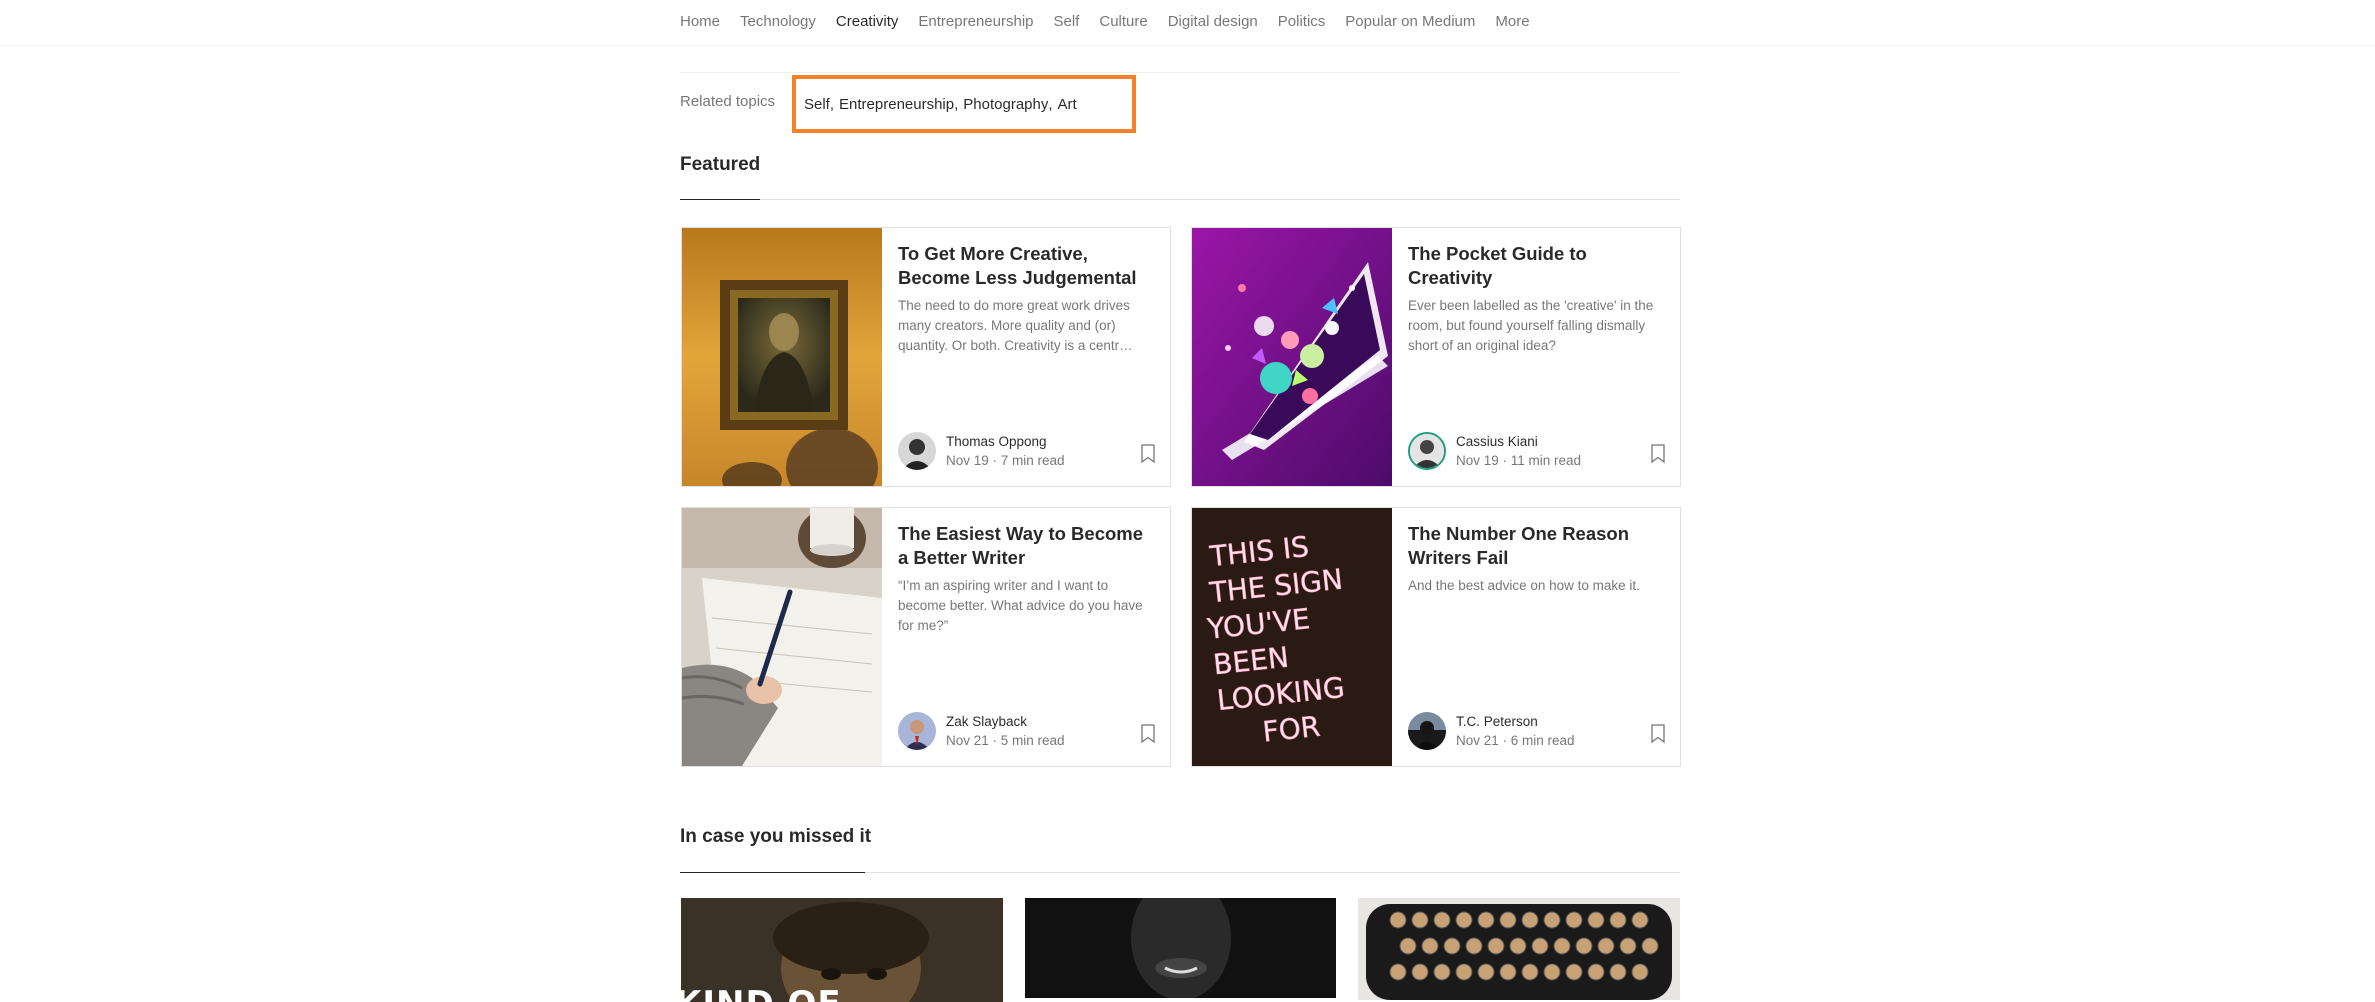  I want to click on story-image-purple-illustration, so click(1292, 357).